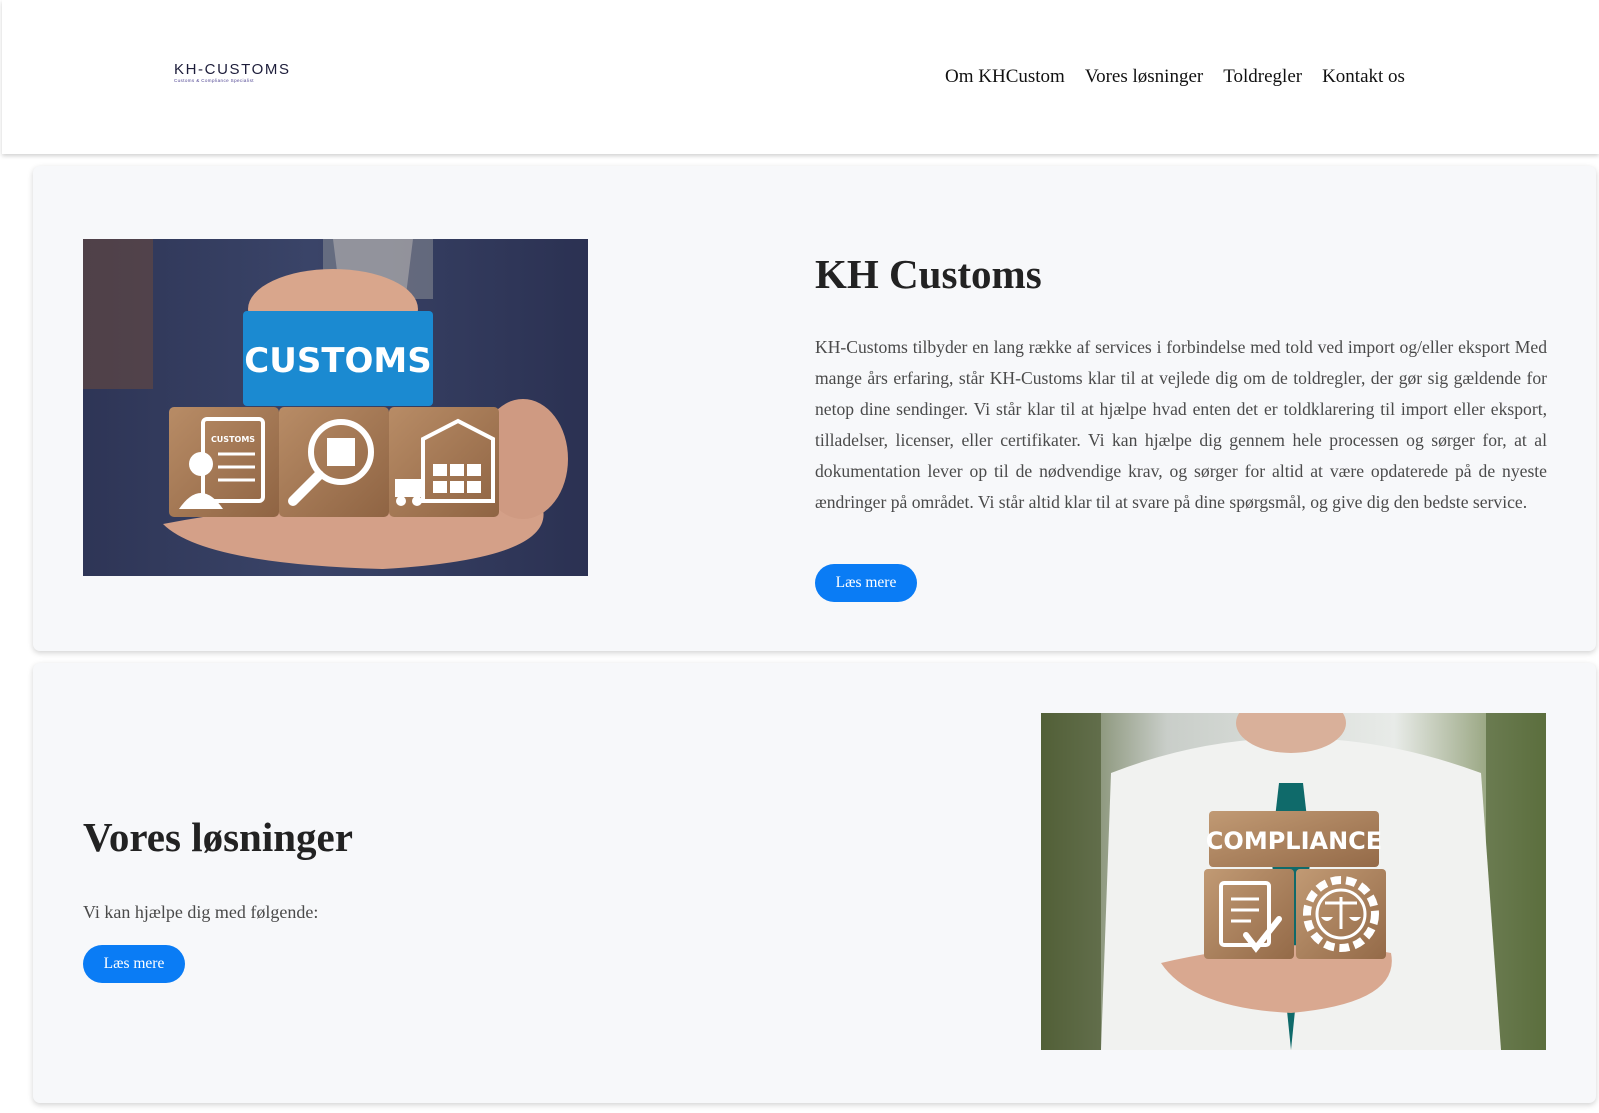  I want to click on solutions-title: Vores løsninger, so click(218, 837).